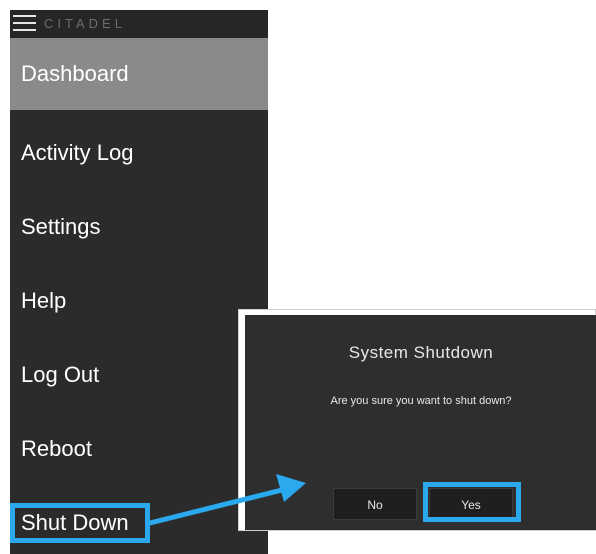  Describe the element at coordinates (139, 227) in the screenshot. I see `sidebar-item-settings: Settings` at that location.